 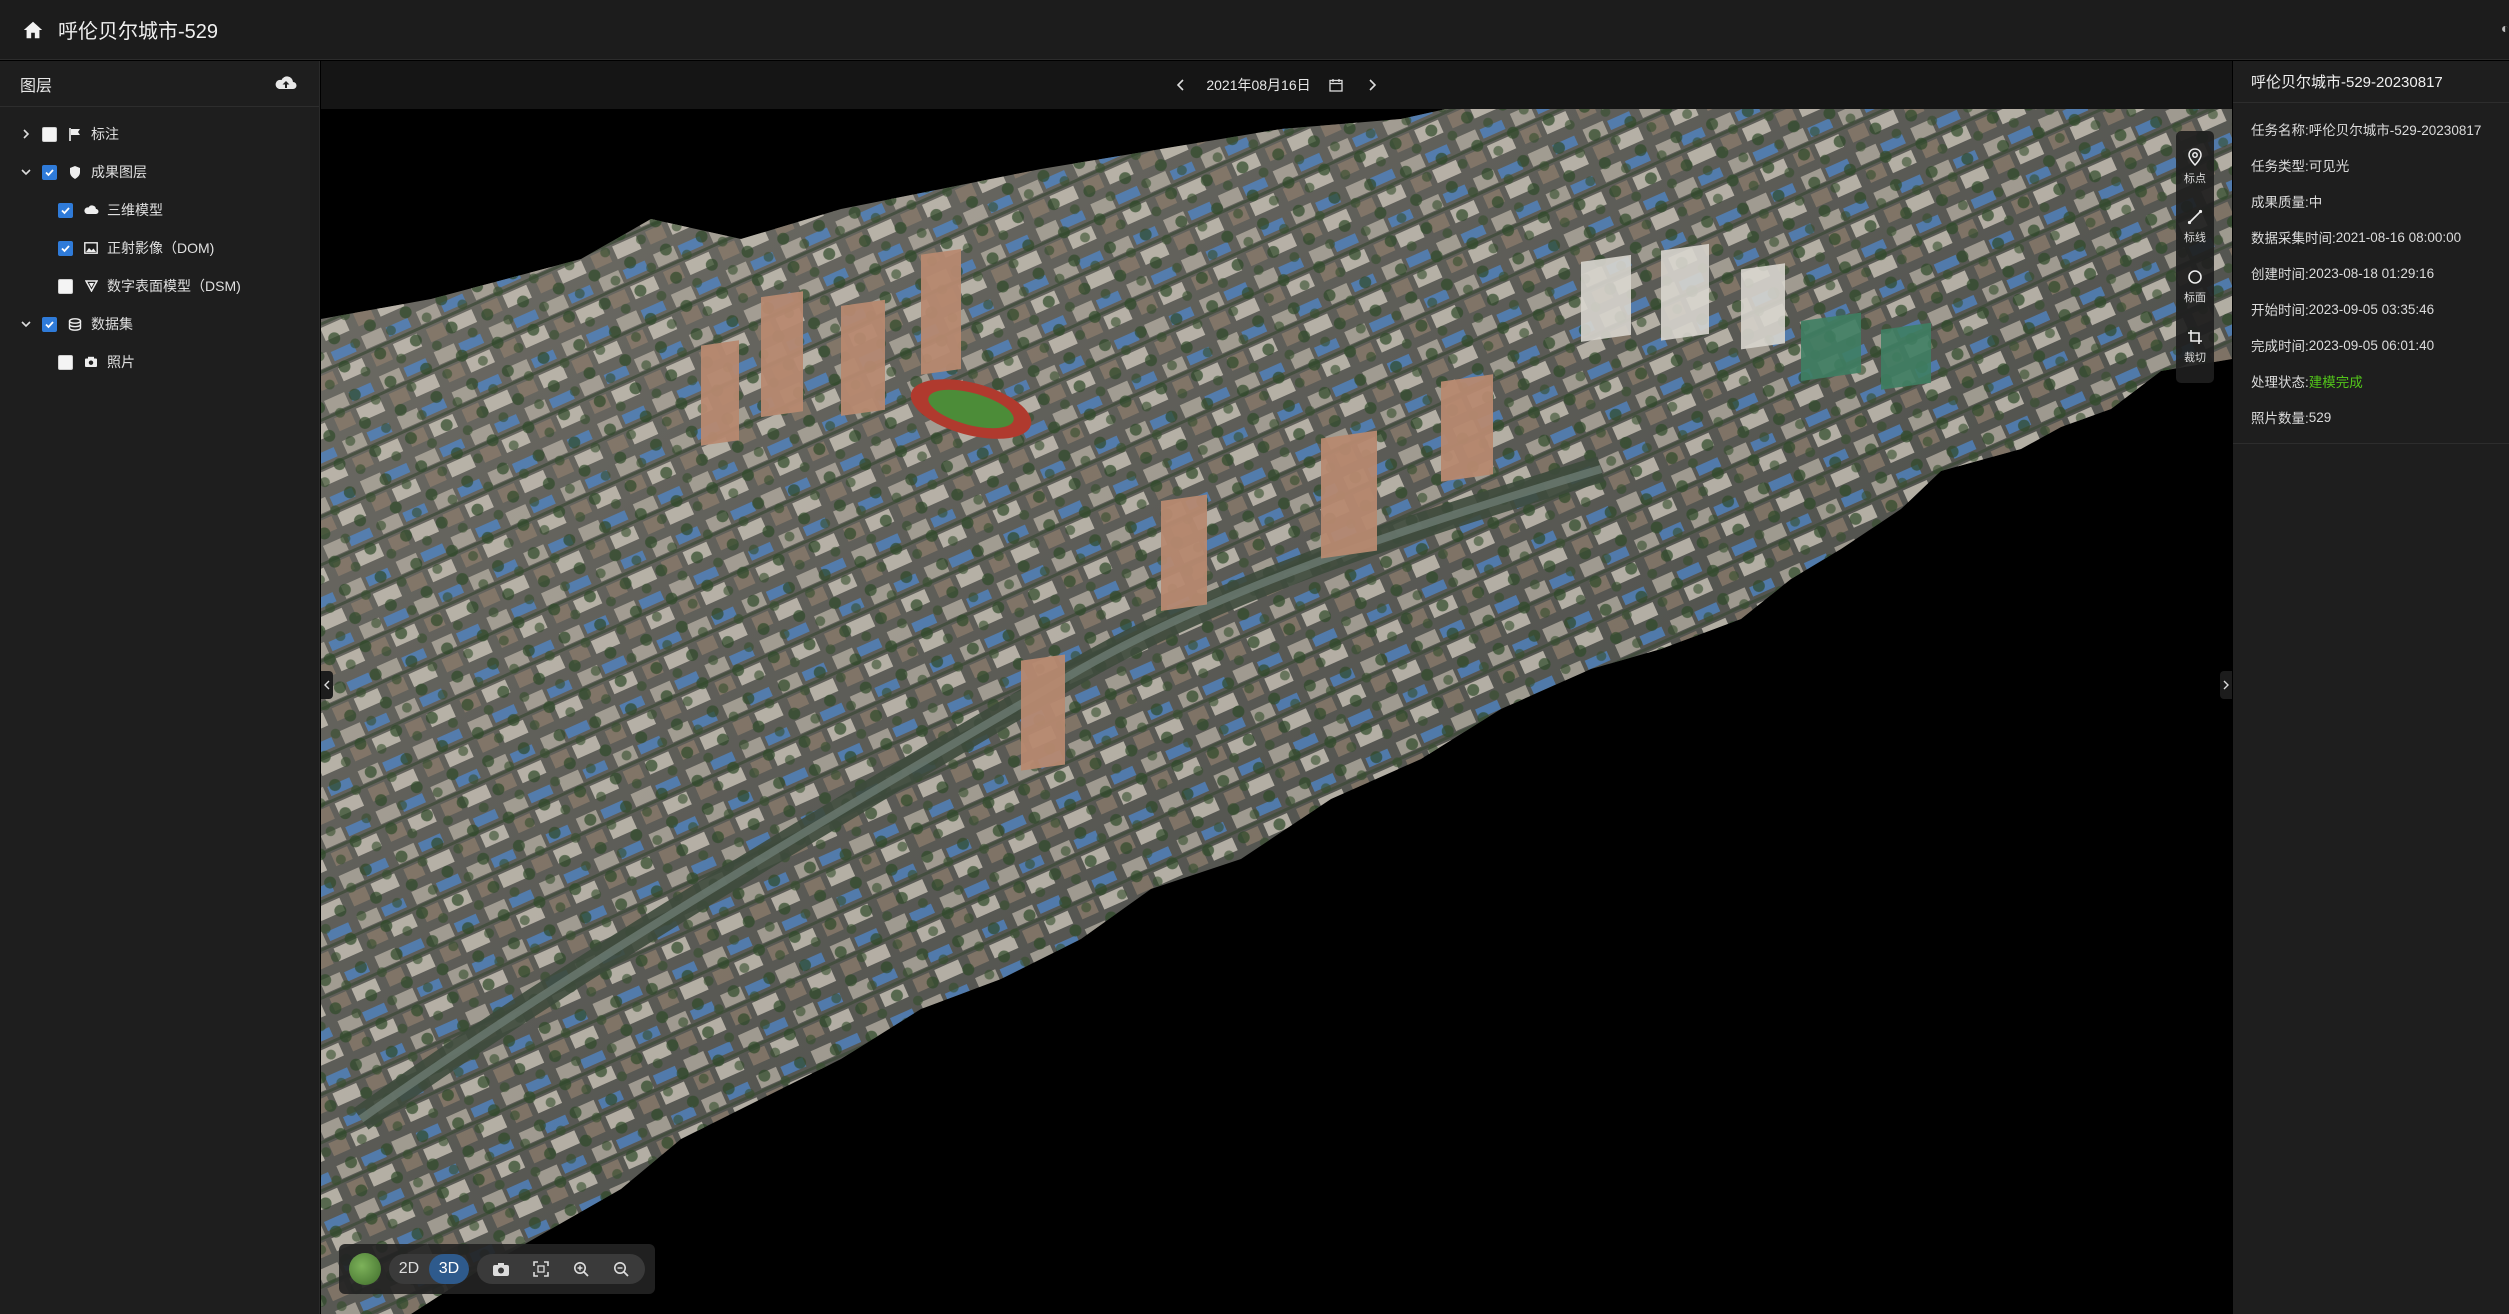 I want to click on info-label: 开始时间:, so click(x=2280, y=310).